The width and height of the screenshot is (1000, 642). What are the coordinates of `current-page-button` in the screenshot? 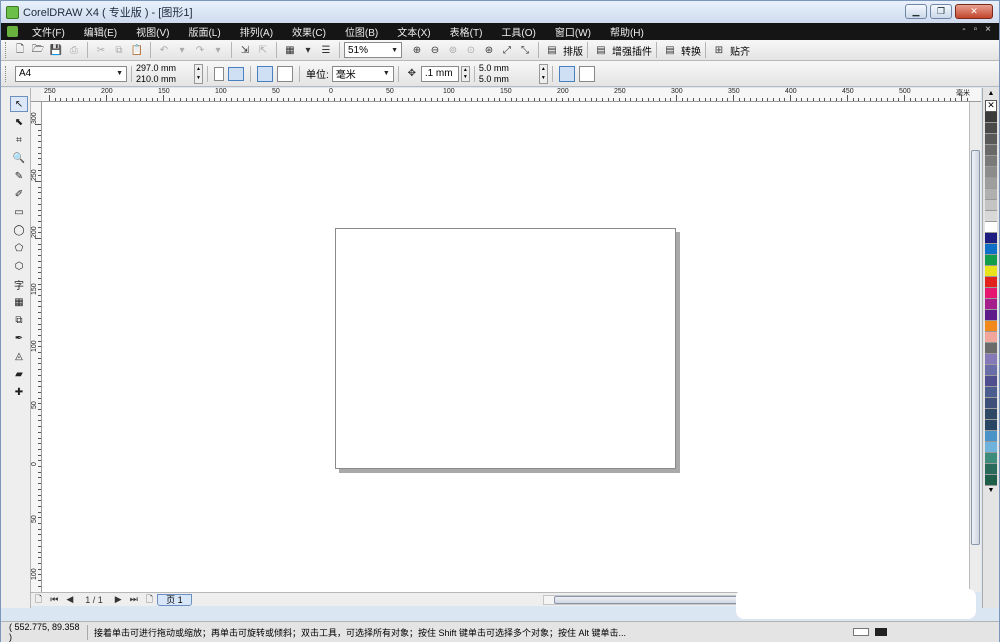 It's located at (285, 73).